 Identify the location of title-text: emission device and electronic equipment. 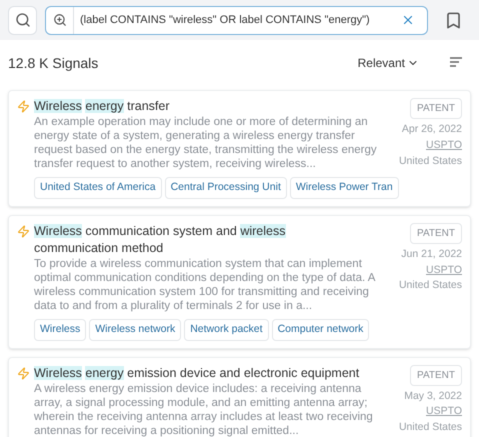
(243, 373).